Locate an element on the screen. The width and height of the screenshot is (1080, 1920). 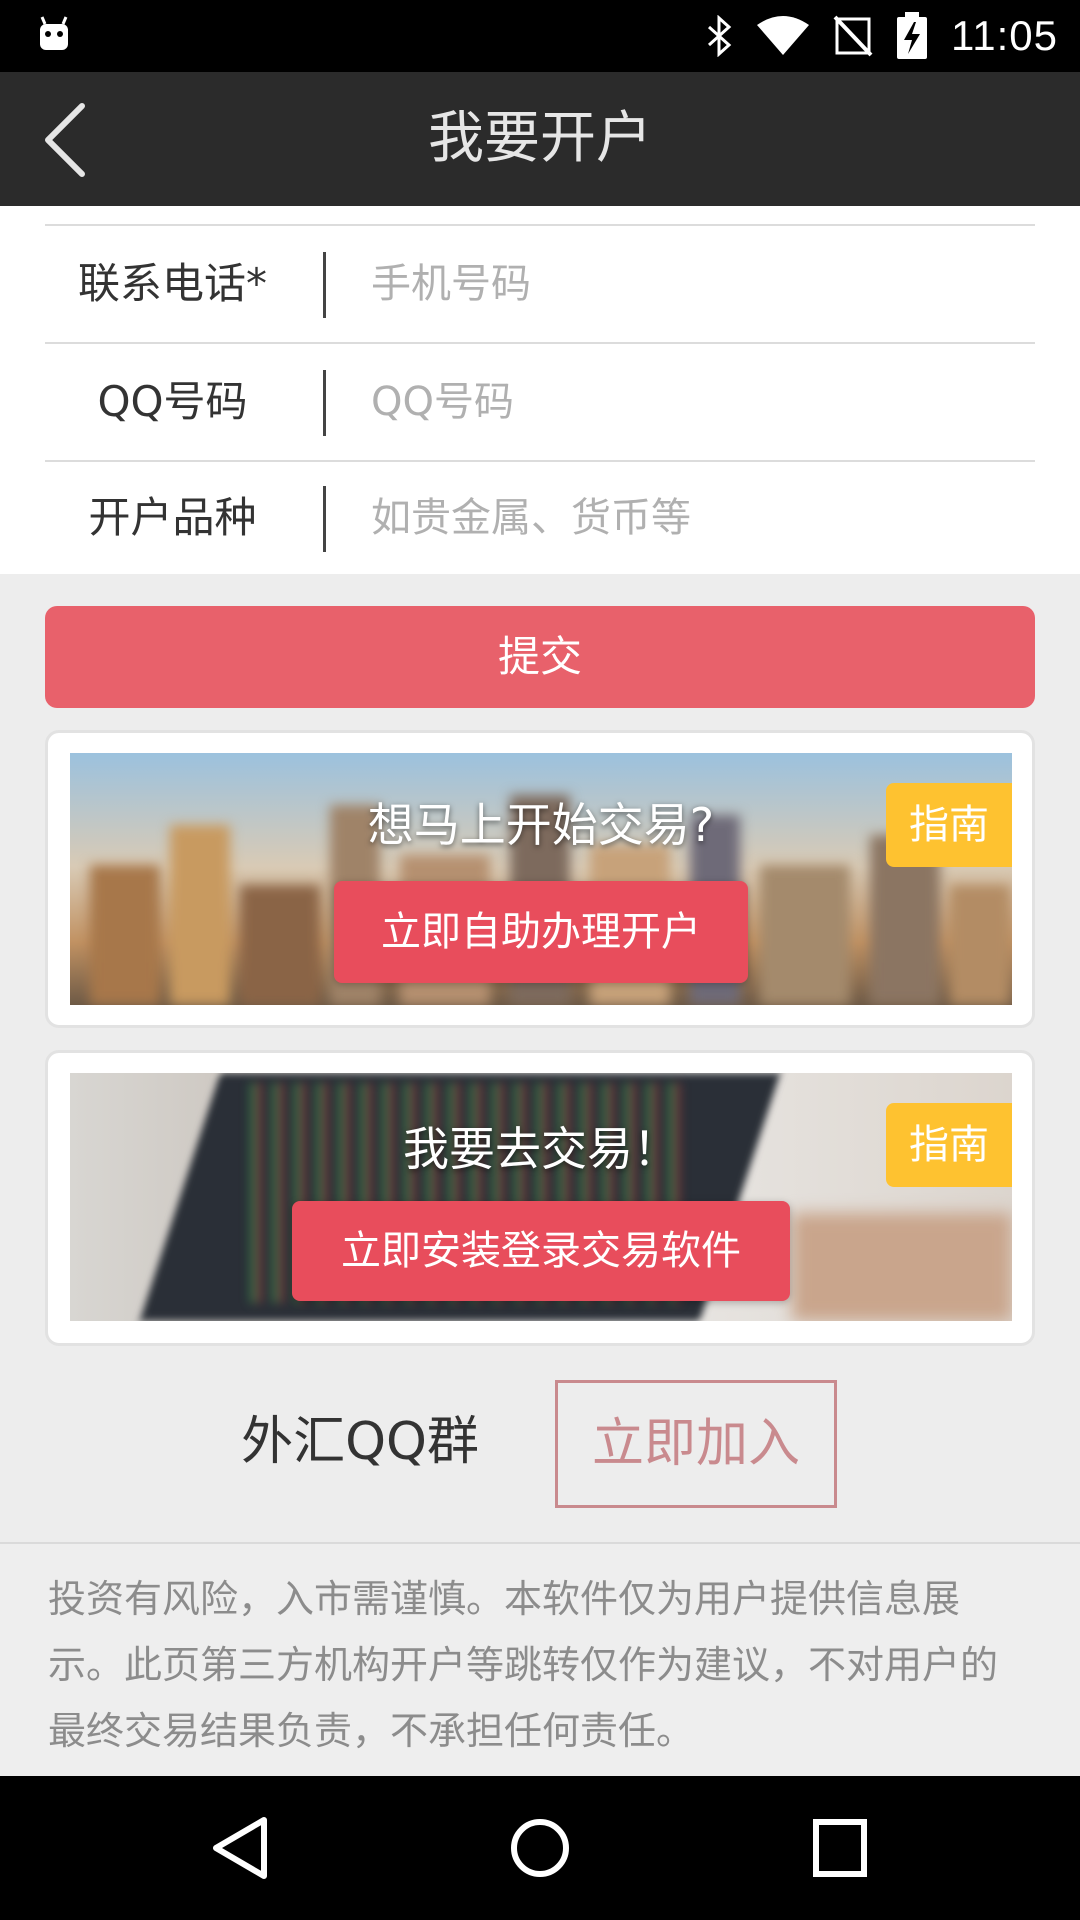
wifi-icon is located at coordinates (783, 35).